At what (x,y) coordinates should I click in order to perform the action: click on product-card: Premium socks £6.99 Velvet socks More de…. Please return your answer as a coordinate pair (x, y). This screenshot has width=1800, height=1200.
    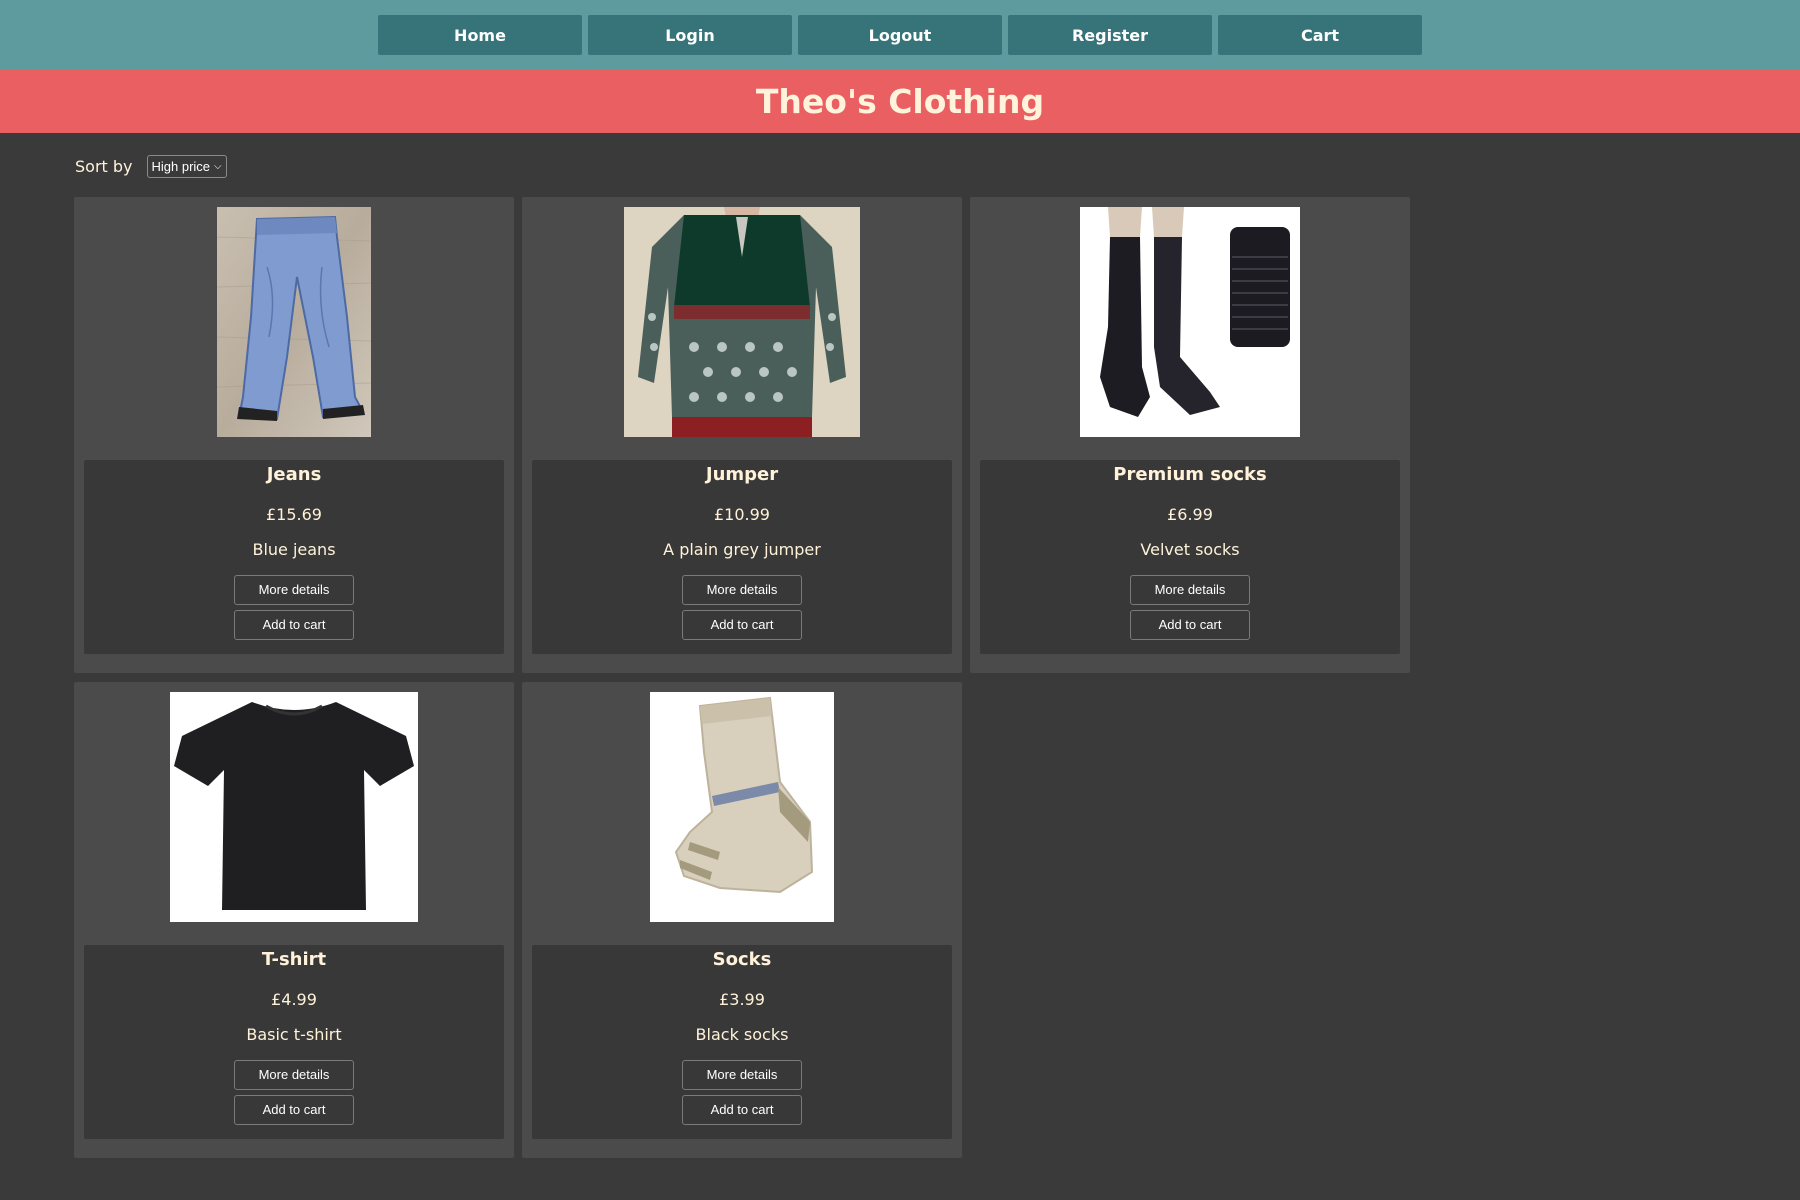
    Looking at the image, I should click on (1190, 435).